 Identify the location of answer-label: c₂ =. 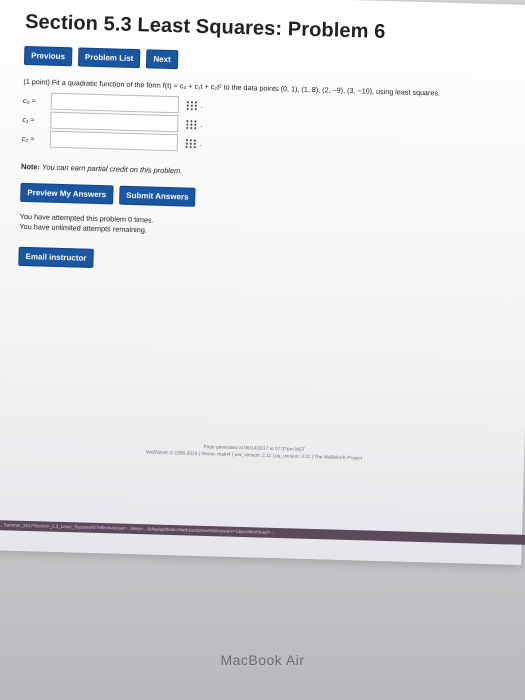
(28, 138).